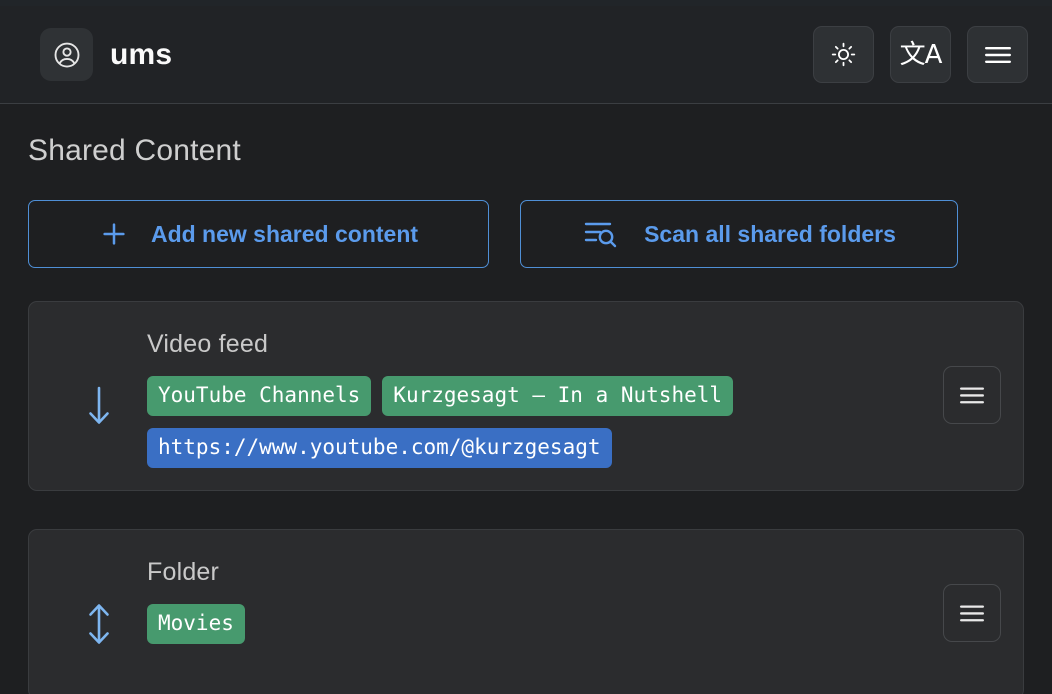  What do you see at coordinates (538, 624) in the screenshot?
I see `card-badges: Movies` at bounding box center [538, 624].